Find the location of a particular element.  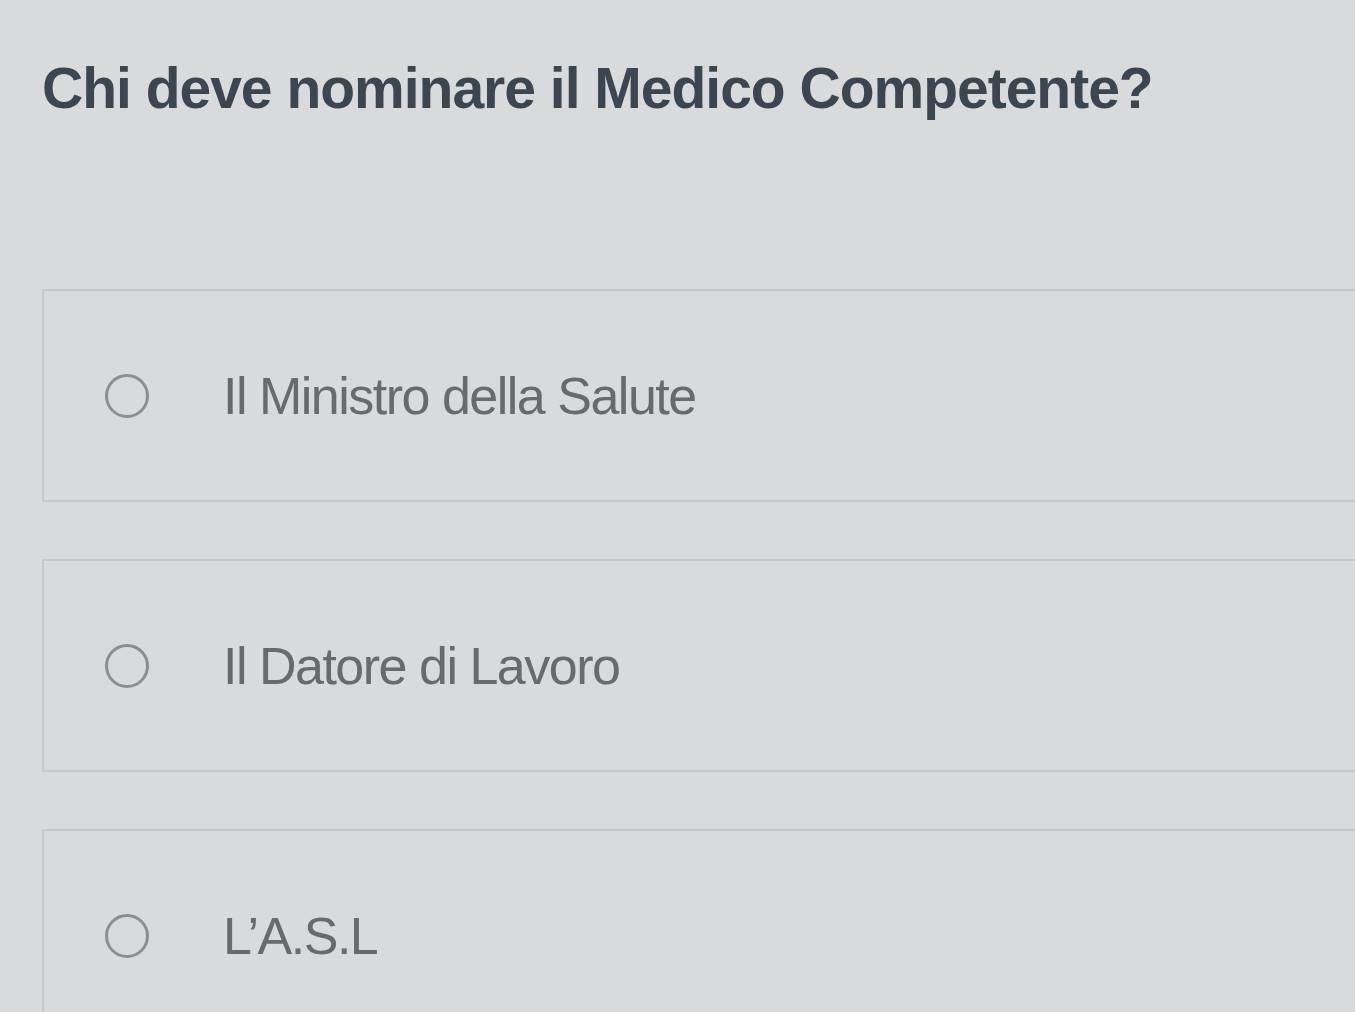

option-label: Il Datore di Lavoro is located at coordinates (421, 666).